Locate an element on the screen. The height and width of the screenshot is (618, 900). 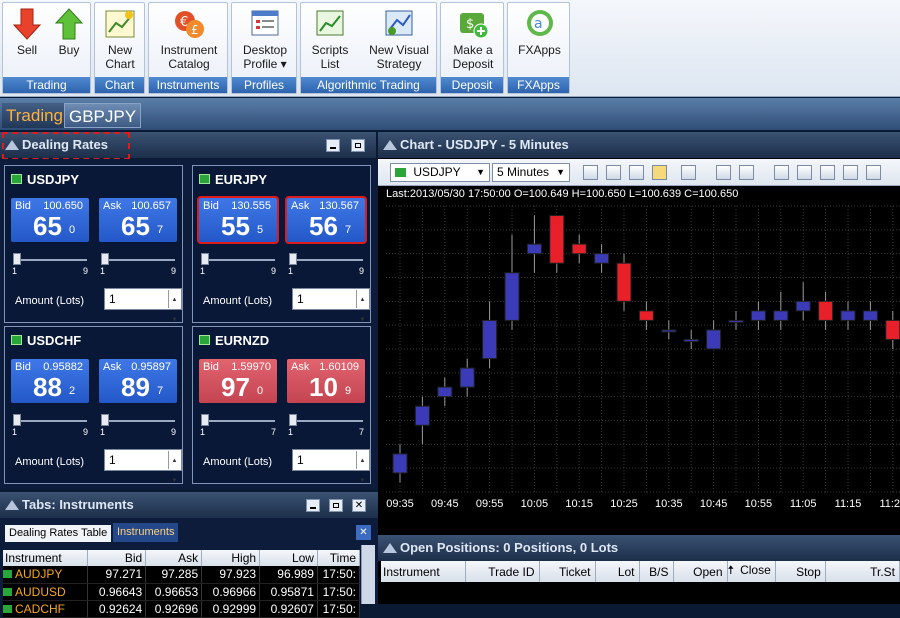
ask-button: Ask 1.60109 10 9 is located at coordinates (326, 381).